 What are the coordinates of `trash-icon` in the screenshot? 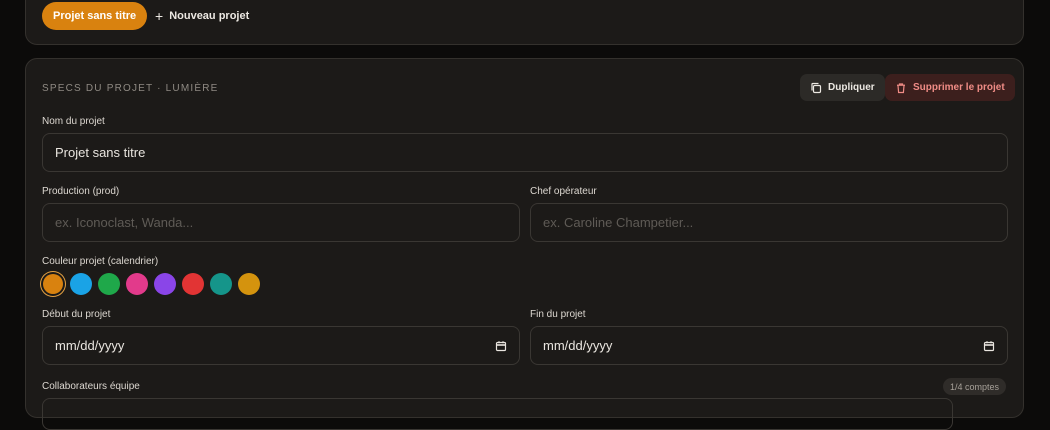 It's located at (901, 87).